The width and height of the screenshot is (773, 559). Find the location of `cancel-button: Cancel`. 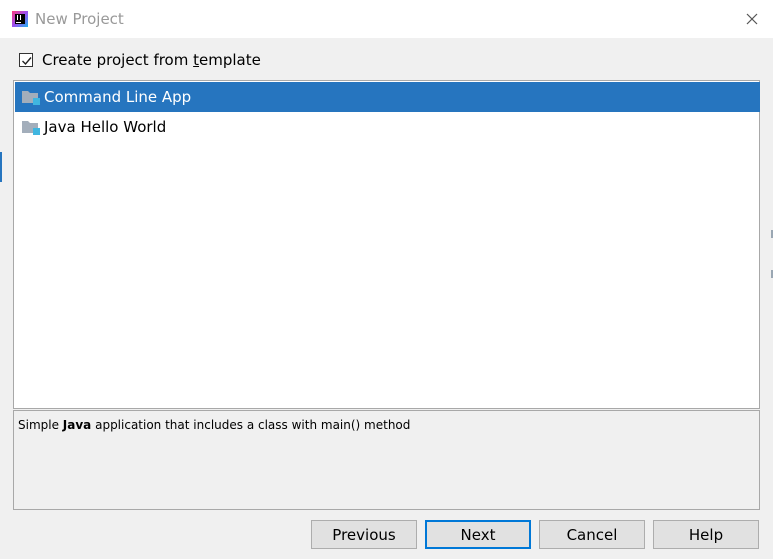

cancel-button: Cancel is located at coordinates (592, 534).